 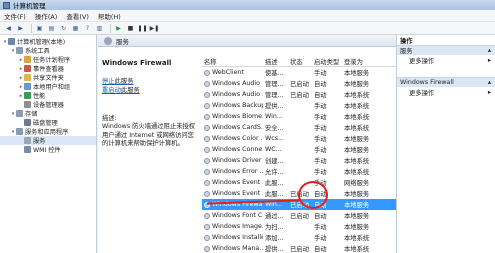 I want to click on tree-item: ▾ 系统工具, so click(x=48, y=50).